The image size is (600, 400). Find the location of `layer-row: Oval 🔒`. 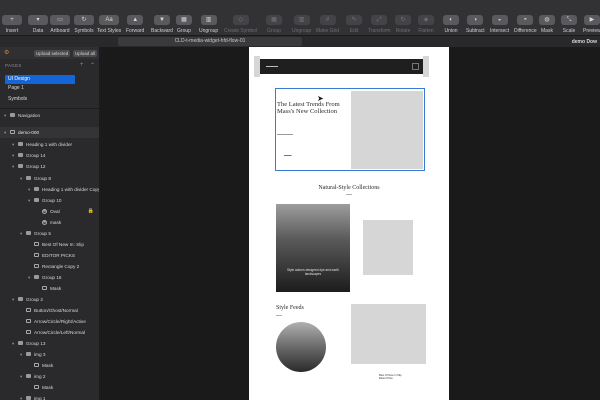

layer-row: Oval 🔒 is located at coordinates (49, 211).